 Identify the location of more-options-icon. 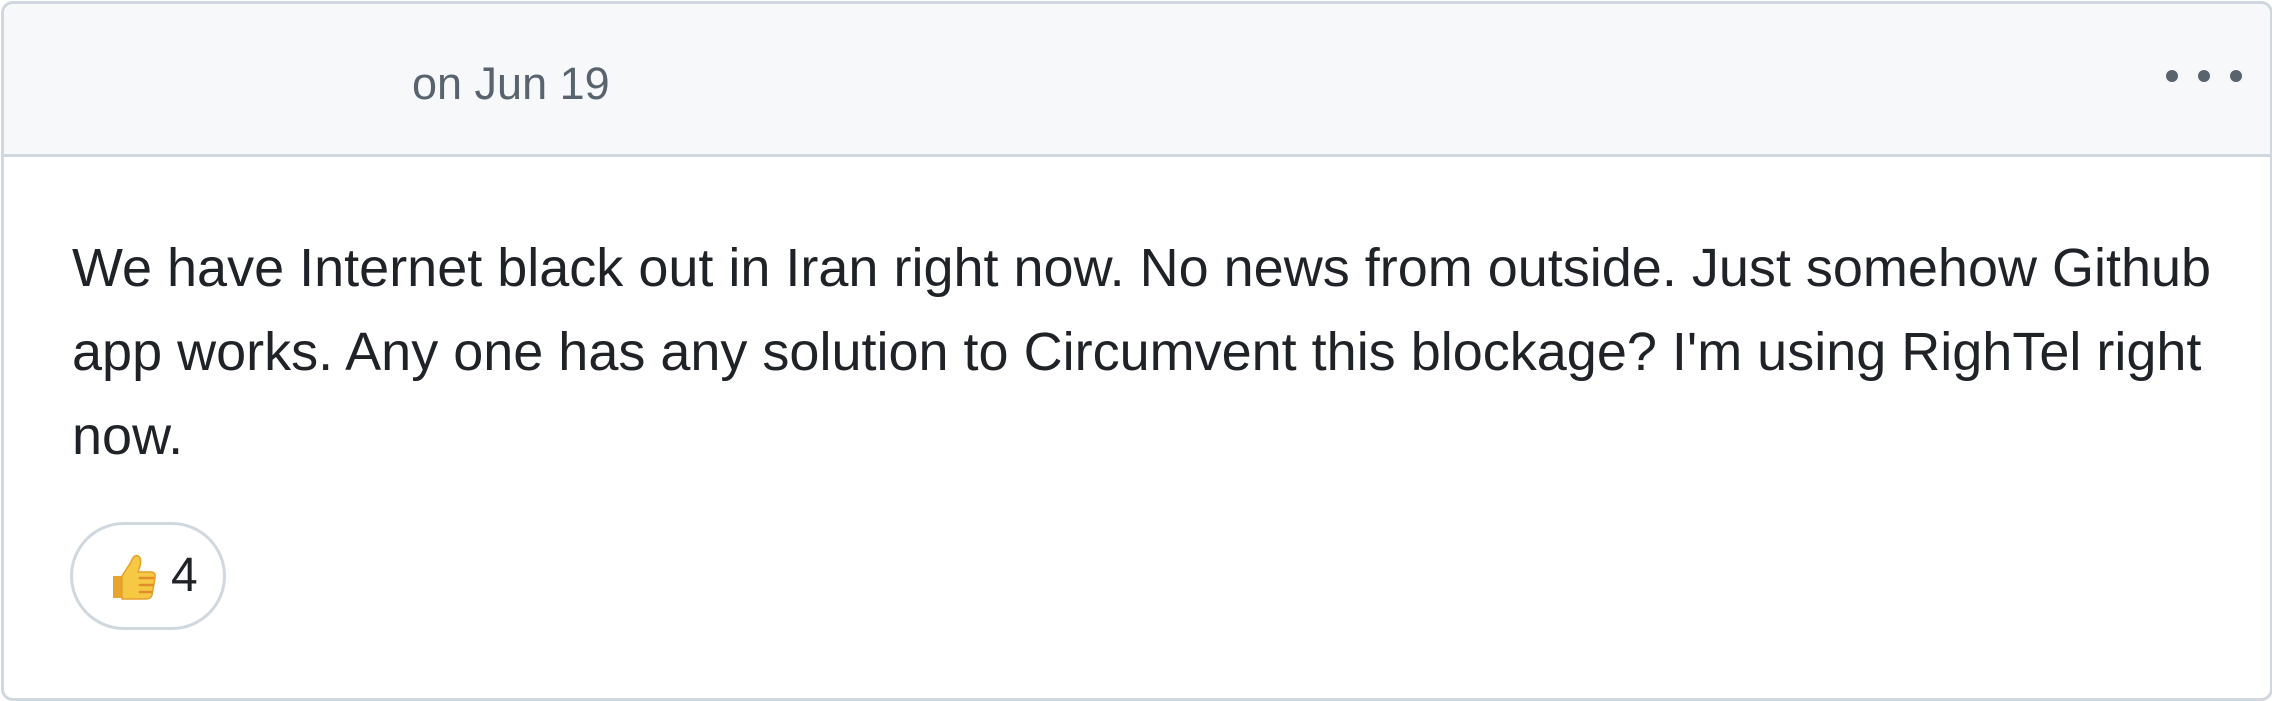
(2204, 76).